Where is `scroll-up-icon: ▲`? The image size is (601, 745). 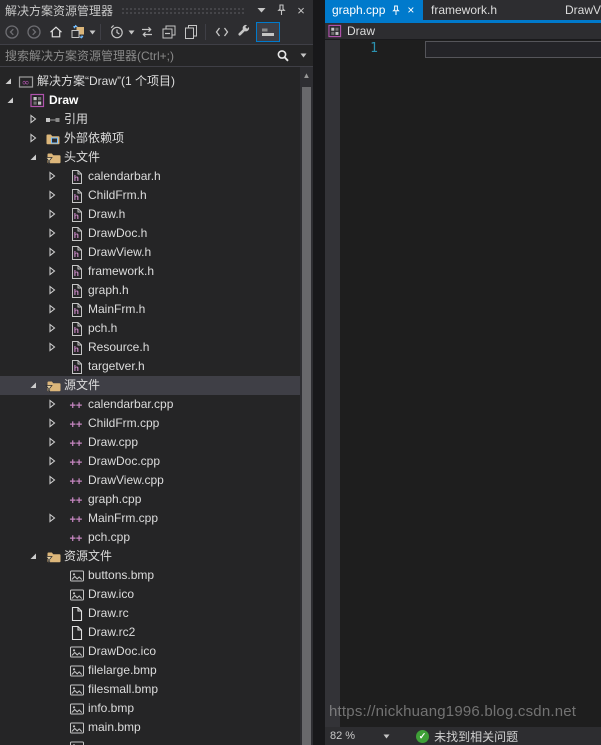
scroll-up-icon: ▲ is located at coordinates (306, 75).